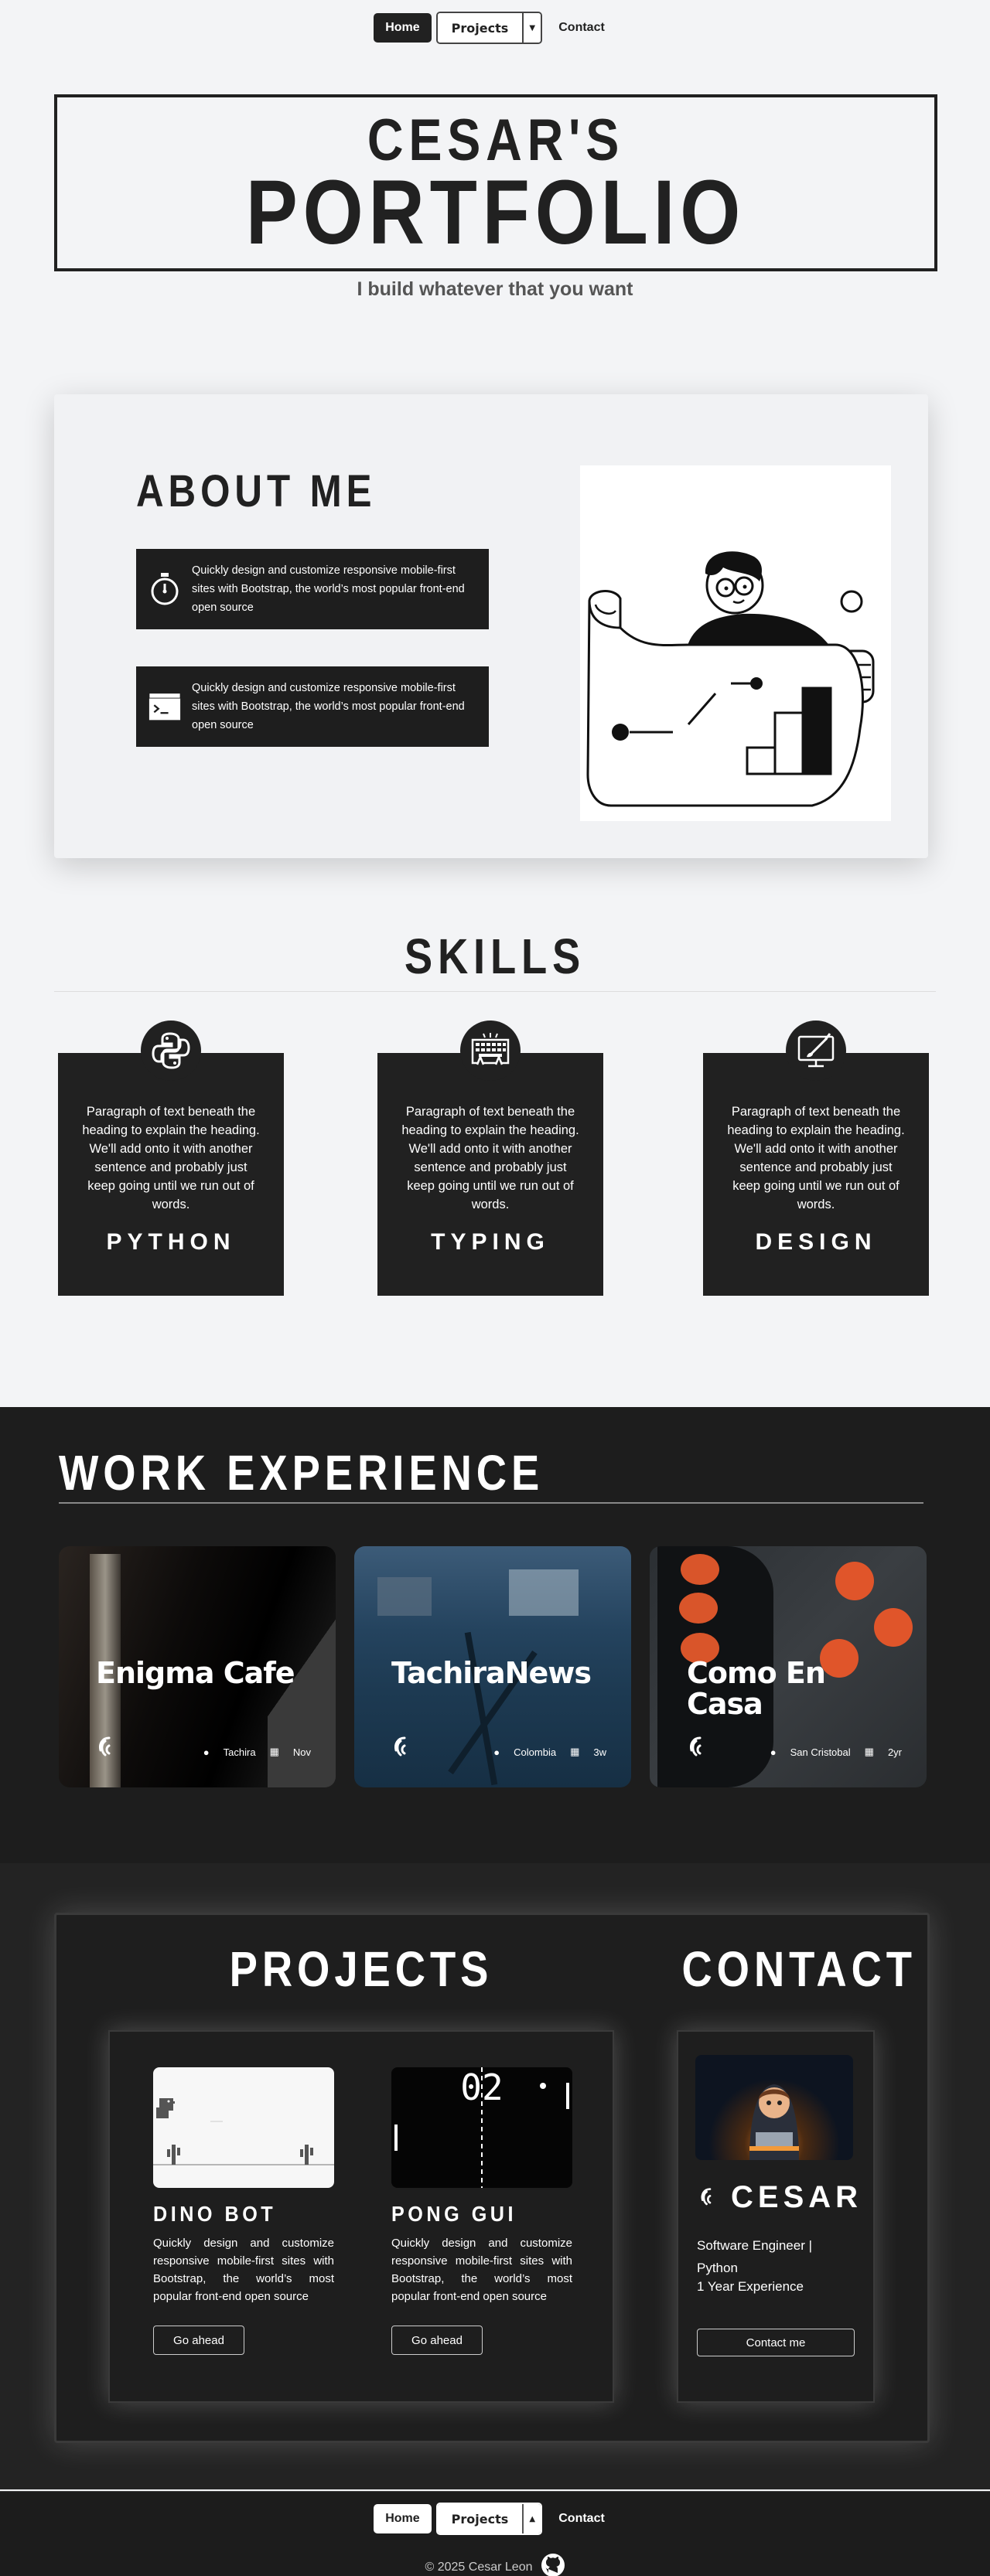  What do you see at coordinates (495, 289) in the screenshot?
I see `hero-subtitle: I build whatever that you want` at bounding box center [495, 289].